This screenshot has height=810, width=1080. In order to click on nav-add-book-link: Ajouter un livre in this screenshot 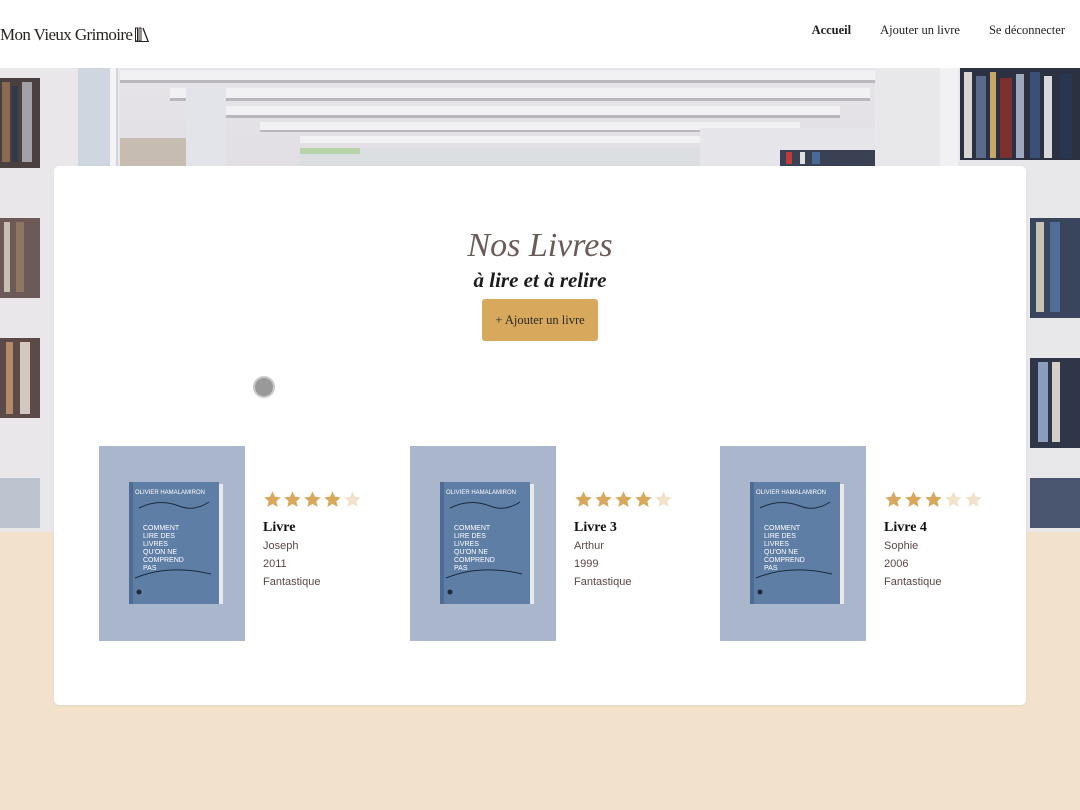, I will do `click(920, 30)`.